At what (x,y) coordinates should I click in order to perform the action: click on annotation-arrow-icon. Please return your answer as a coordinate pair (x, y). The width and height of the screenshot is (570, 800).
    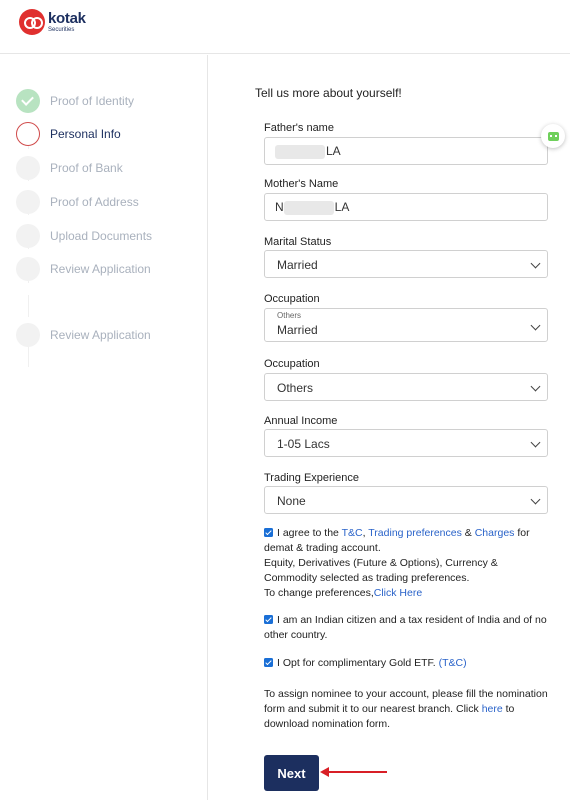
    Looking at the image, I should click on (324, 772).